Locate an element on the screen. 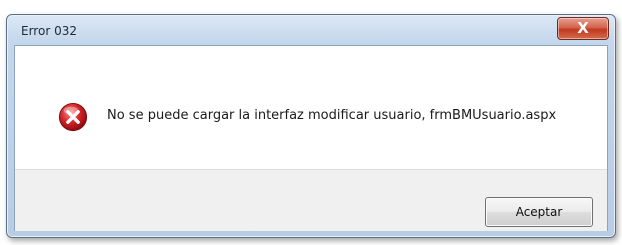 The image size is (622, 245). error-icon is located at coordinates (73, 117).